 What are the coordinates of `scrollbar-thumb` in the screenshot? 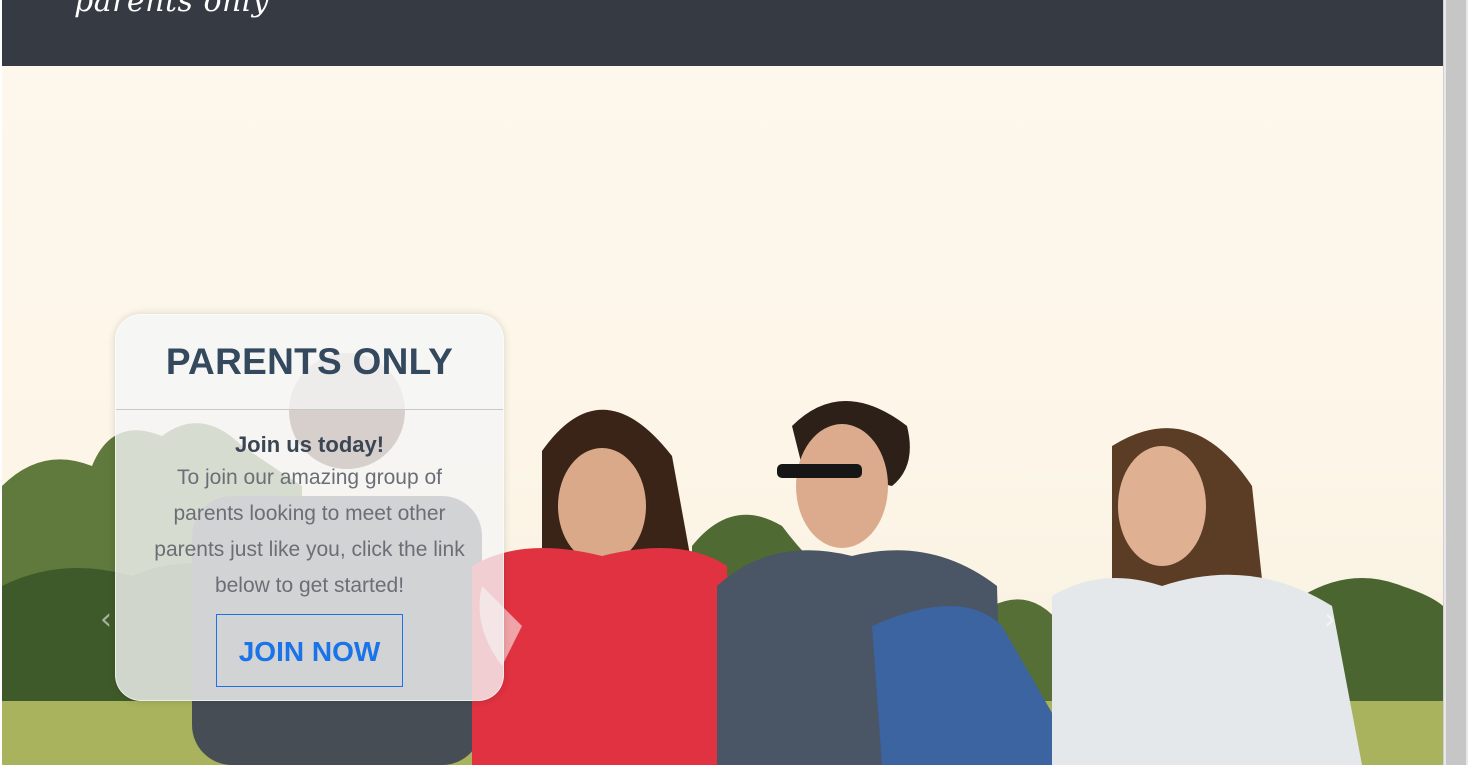 It's located at (1456, 382).